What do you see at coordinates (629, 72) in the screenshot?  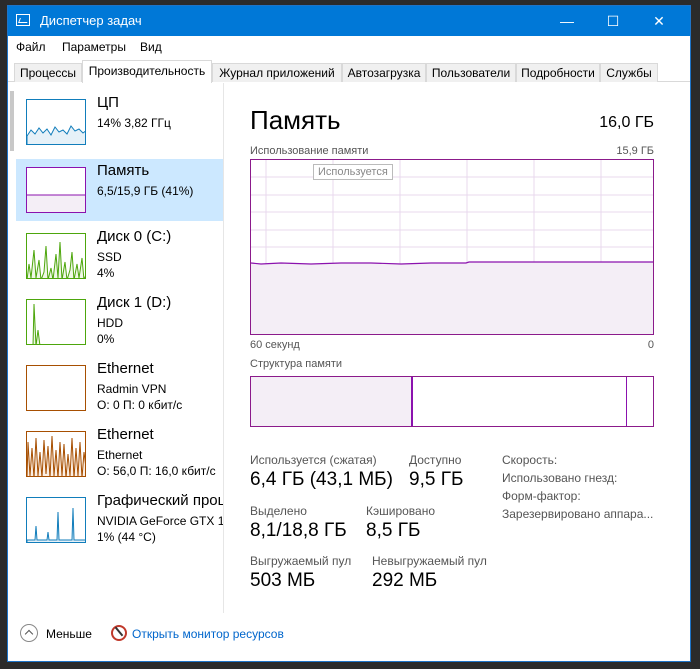 I see `tab-services: Службы` at bounding box center [629, 72].